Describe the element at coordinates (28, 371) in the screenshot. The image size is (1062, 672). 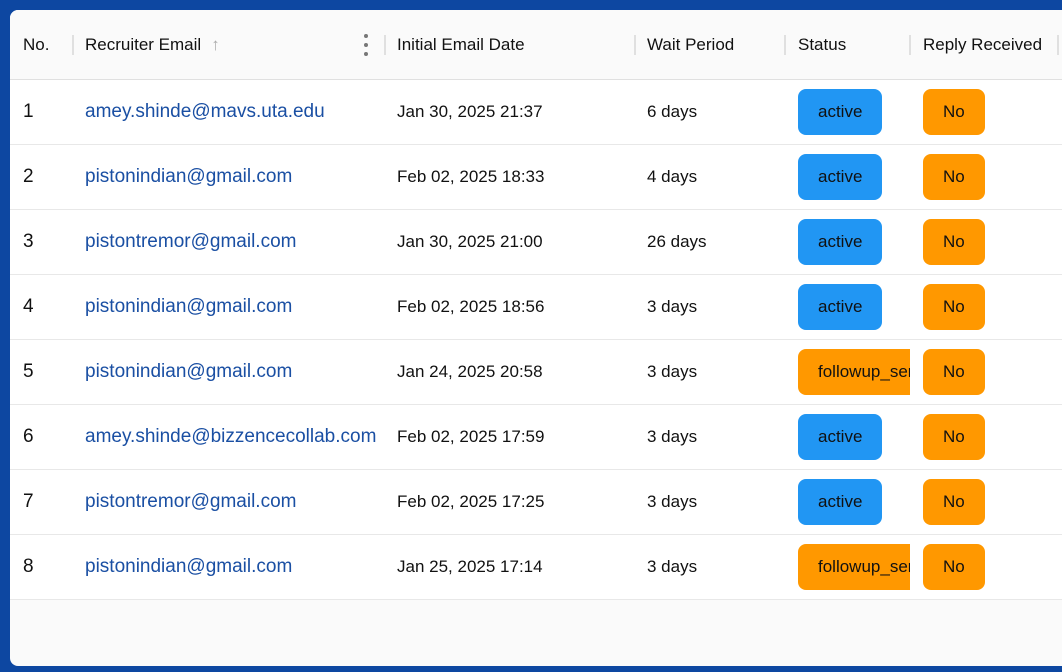
I see `cell-no: 5` at that location.